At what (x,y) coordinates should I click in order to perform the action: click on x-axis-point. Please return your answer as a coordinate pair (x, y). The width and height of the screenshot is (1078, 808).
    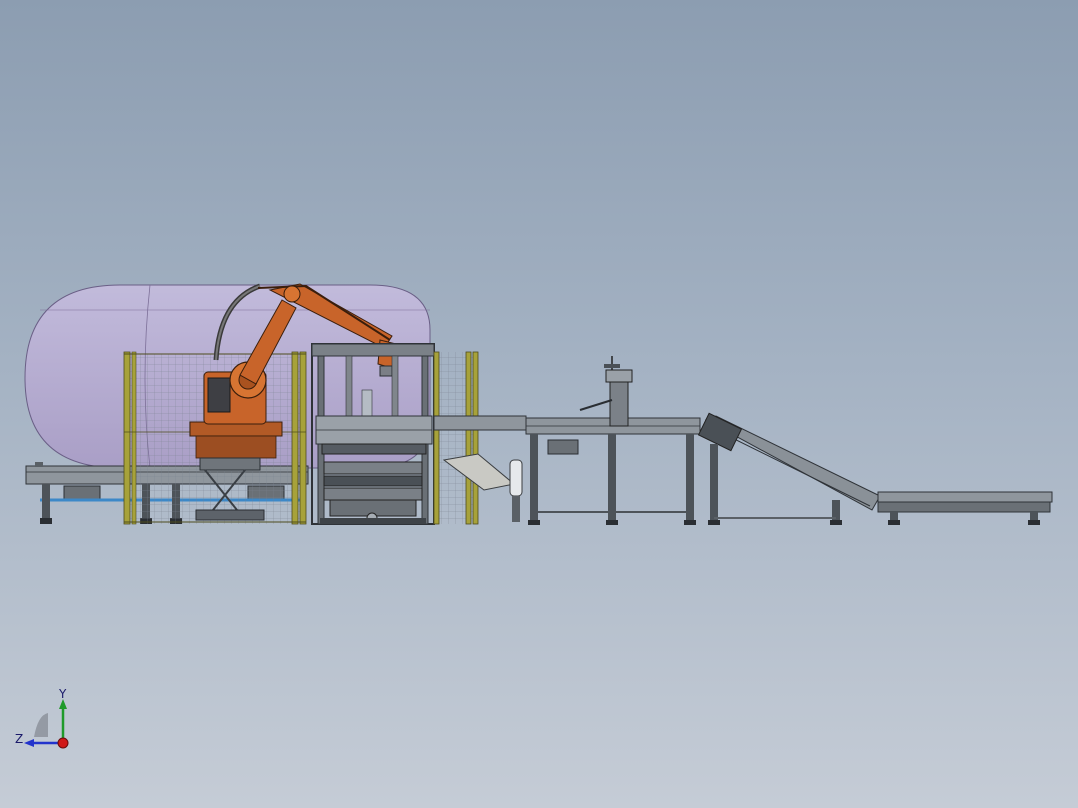
    Looking at the image, I should click on (63, 743).